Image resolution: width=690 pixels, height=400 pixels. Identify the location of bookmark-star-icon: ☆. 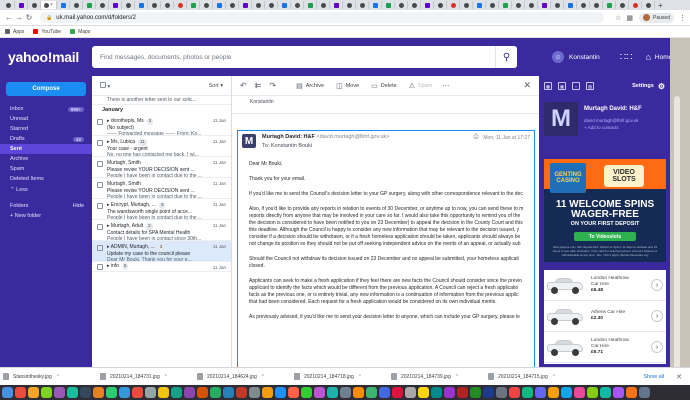
(618, 18).